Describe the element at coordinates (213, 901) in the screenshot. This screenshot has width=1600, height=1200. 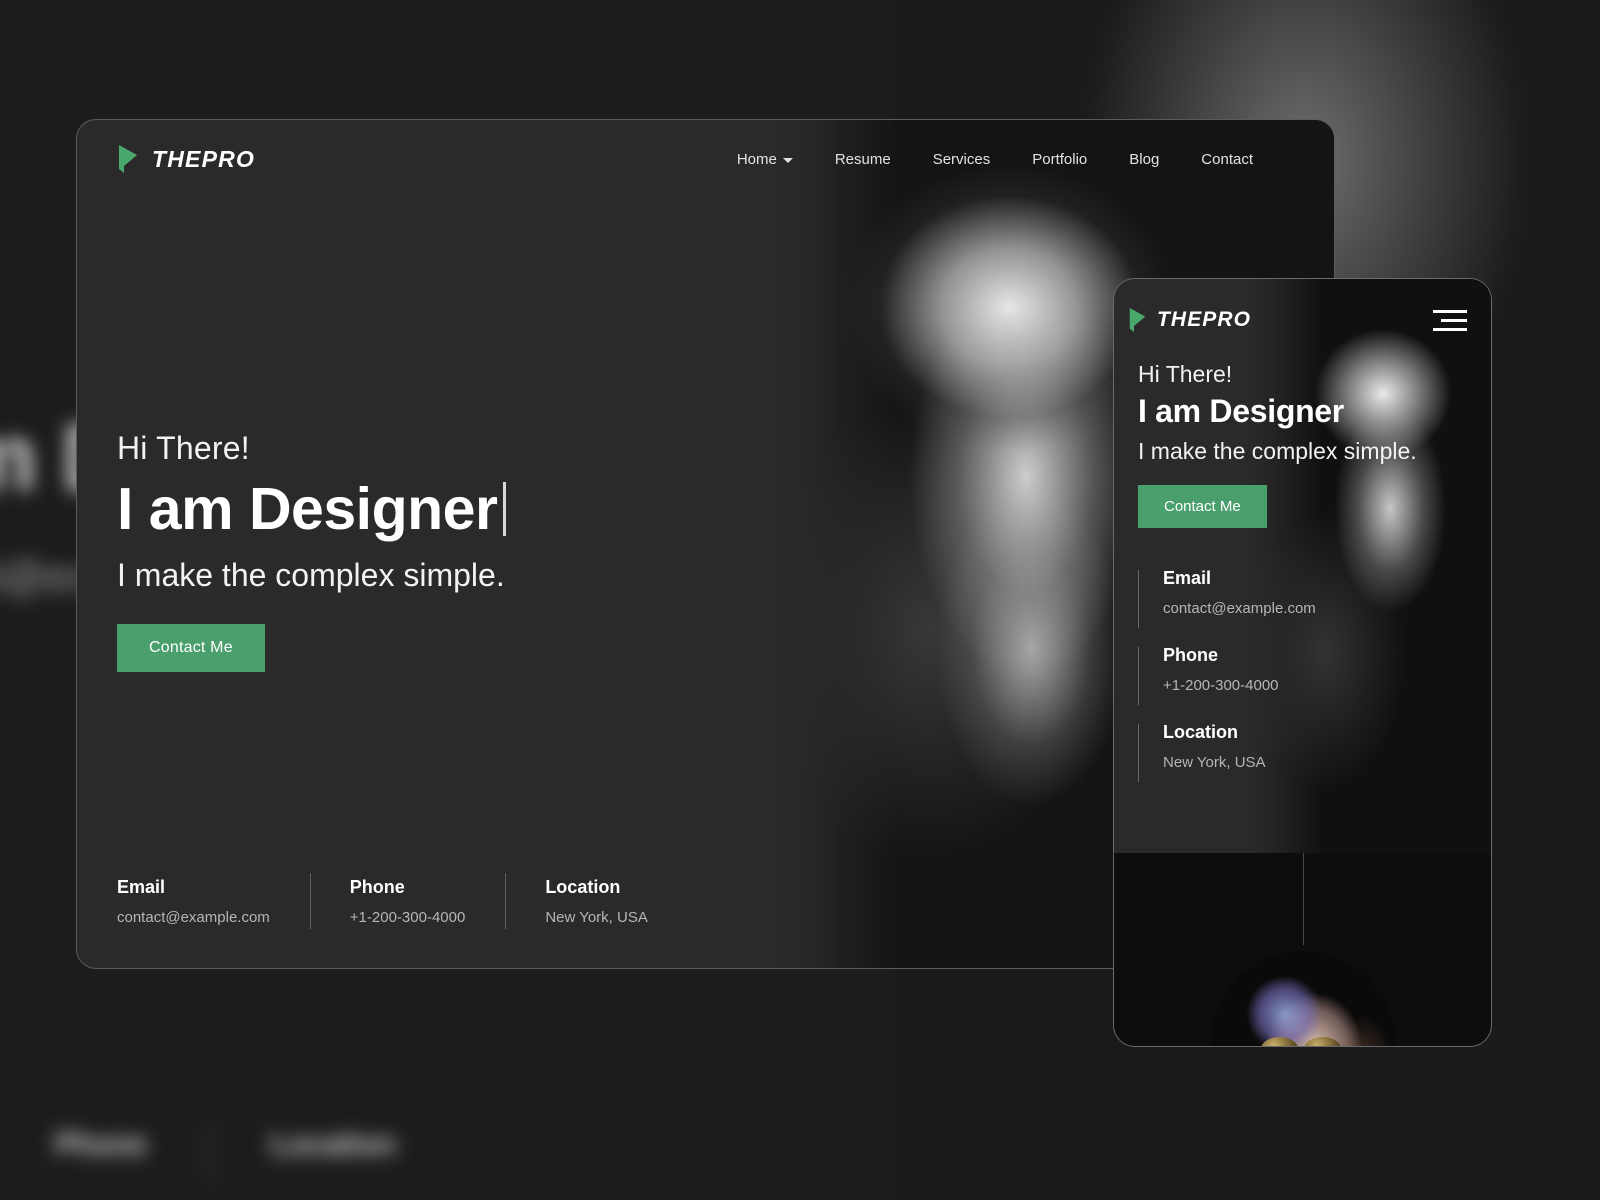
I see `contact-item-email: Email contact@example.com` at that location.